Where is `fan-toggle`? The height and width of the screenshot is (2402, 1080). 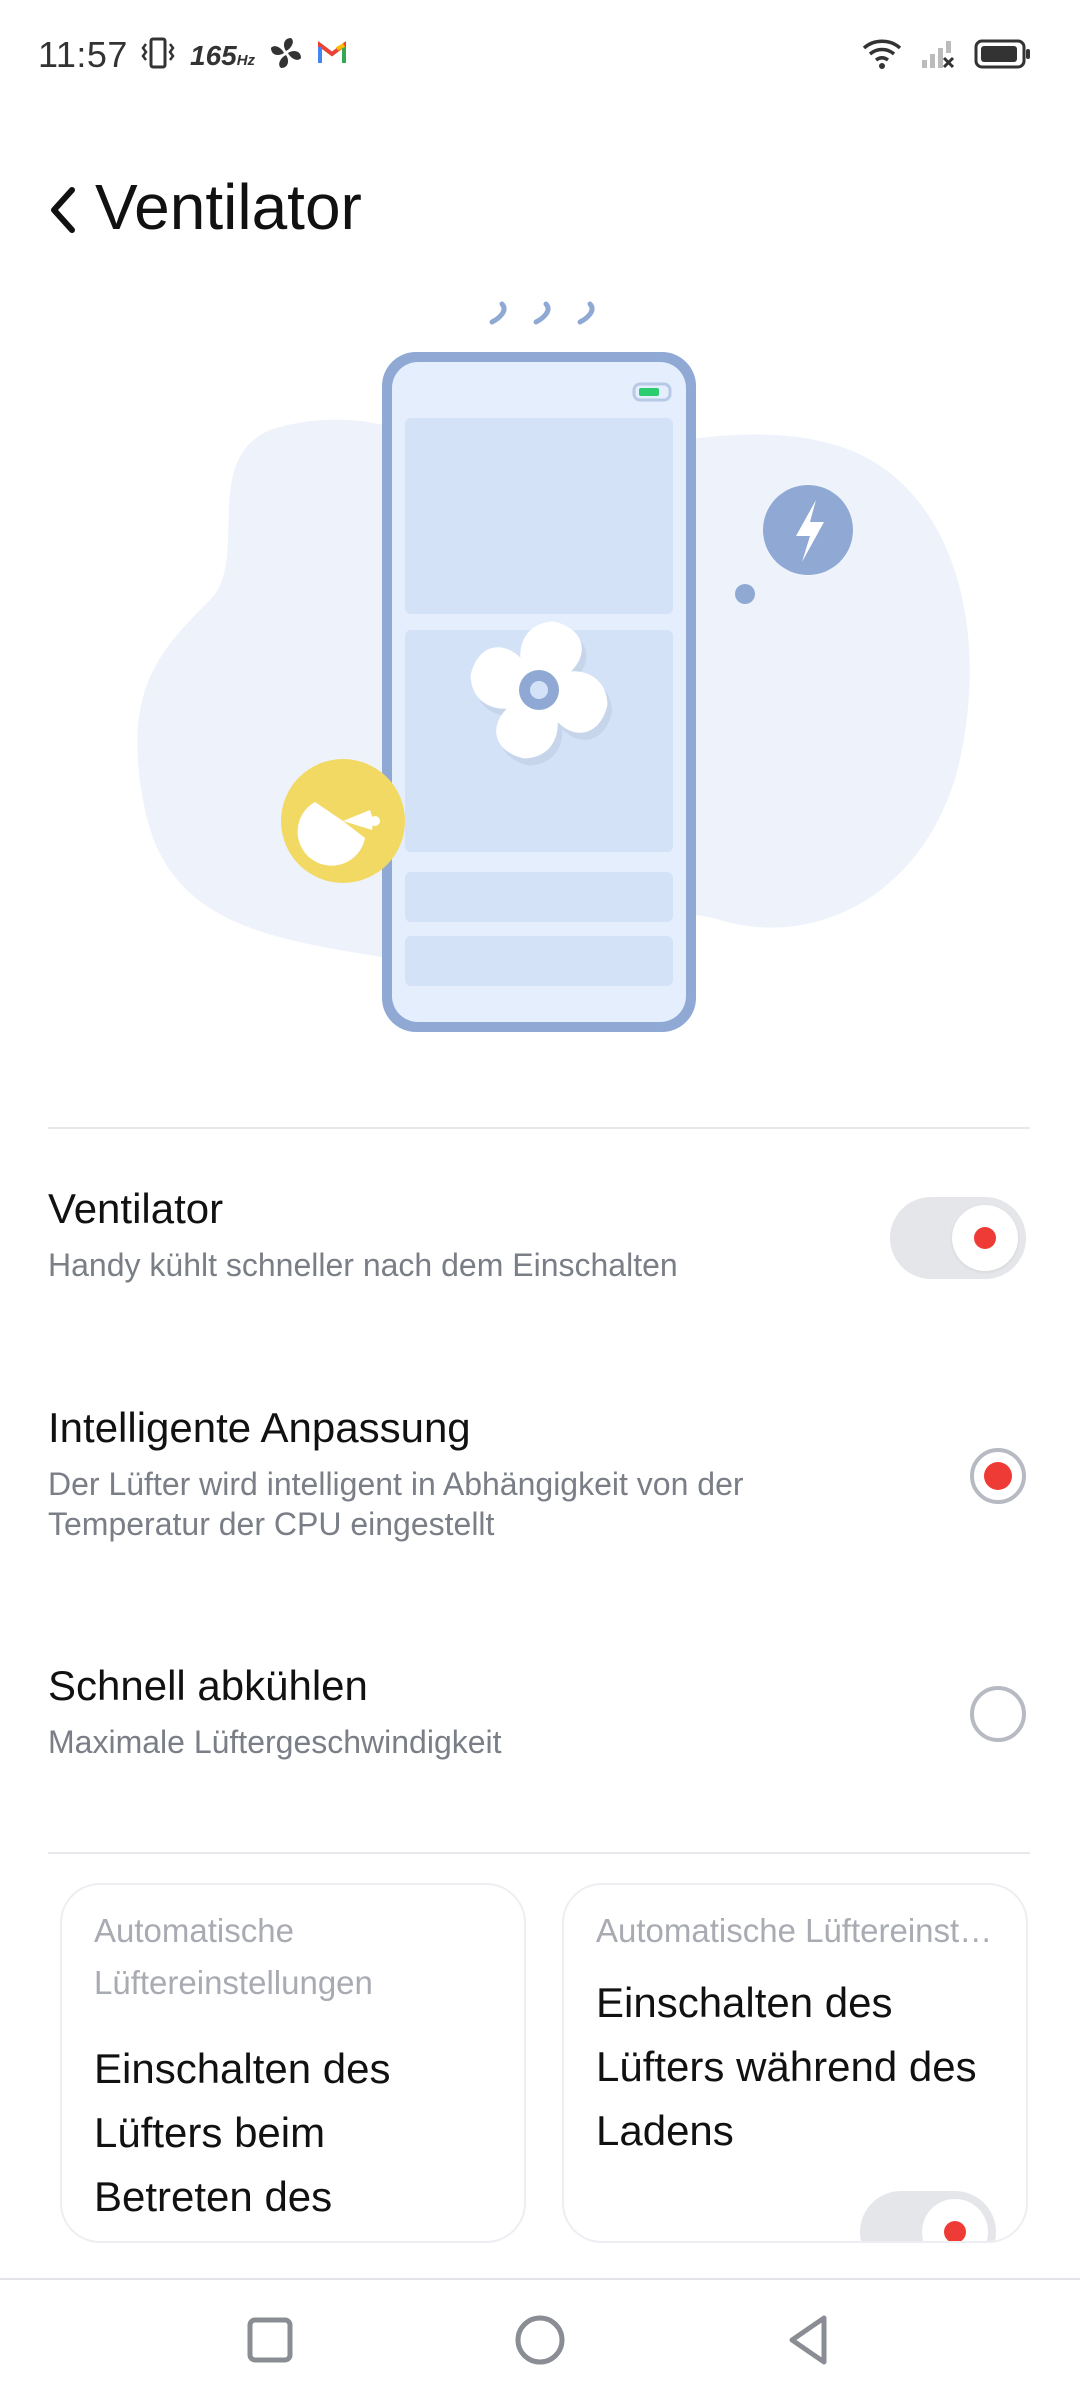 fan-toggle is located at coordinates (958, 1238).